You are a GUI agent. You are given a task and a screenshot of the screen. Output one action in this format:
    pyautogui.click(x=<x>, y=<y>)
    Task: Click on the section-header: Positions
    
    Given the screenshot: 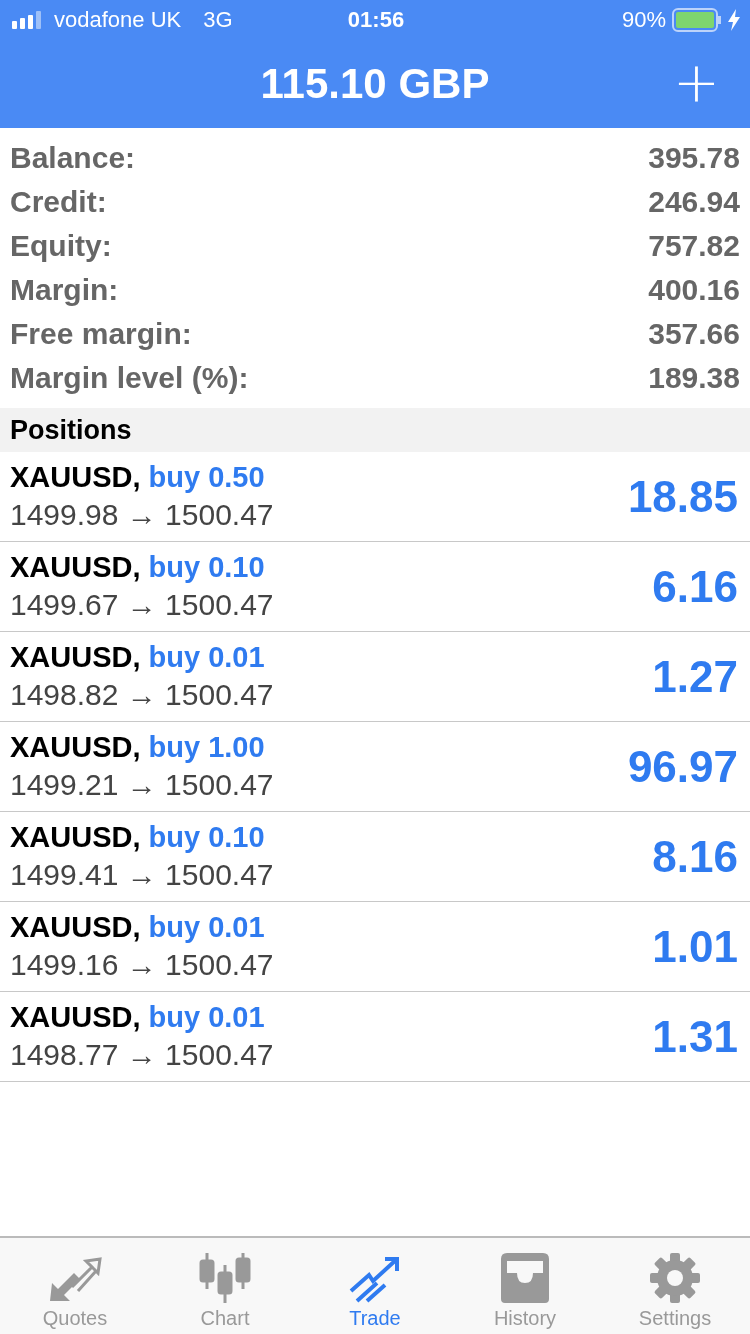 What is the action you would take?
    pyautogui.click(x=375, y=430)
    